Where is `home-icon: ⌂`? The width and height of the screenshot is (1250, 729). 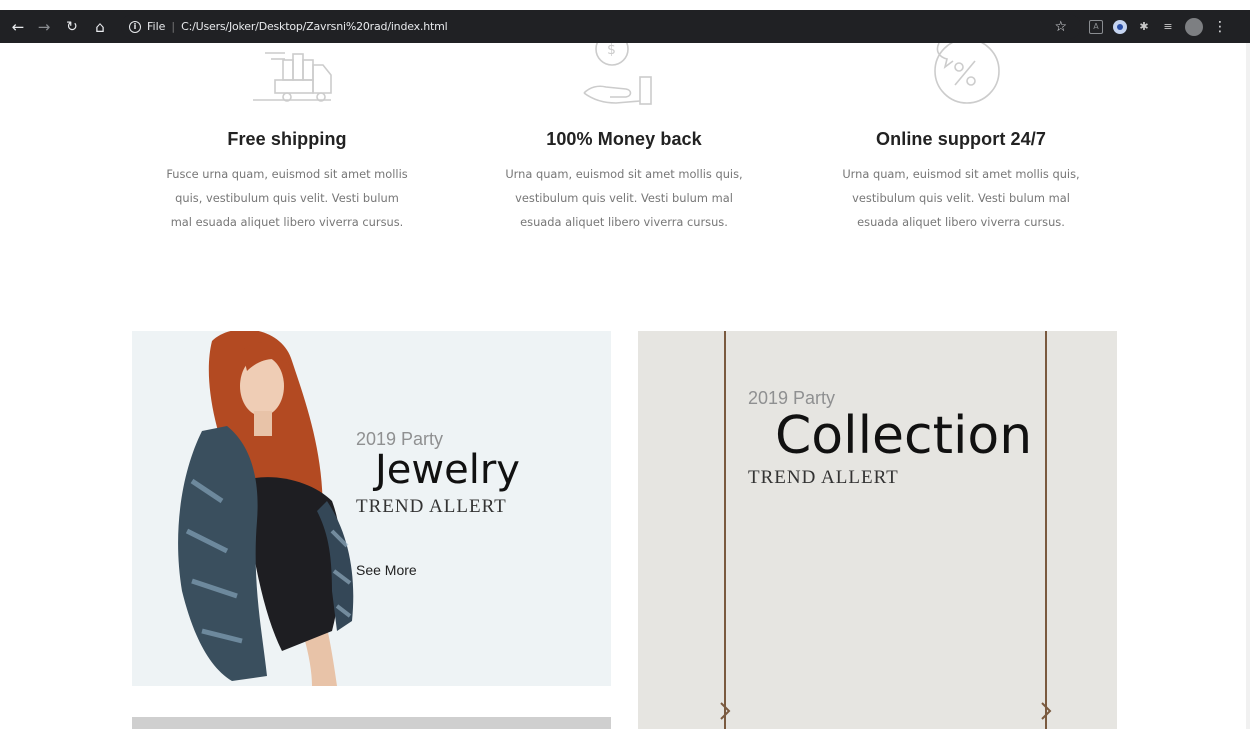 home-icon: ⌂ is located at coordinates (100, 27).